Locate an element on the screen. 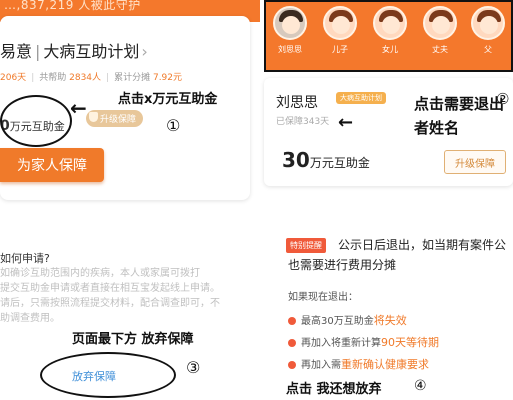 This screenshot has height=400, width=513. protect-family-button: 为家人保障 is located at coordinates (52, 165).